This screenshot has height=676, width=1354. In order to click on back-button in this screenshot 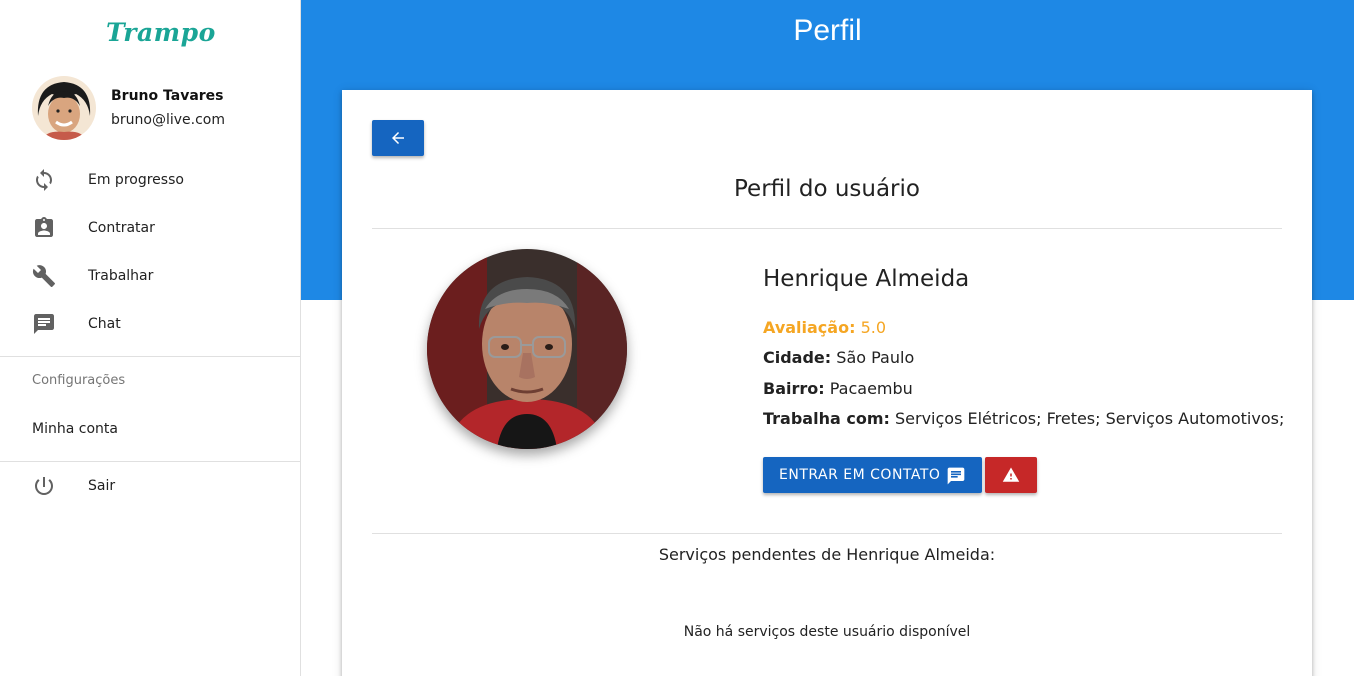, I will do `click(398, 138)`.